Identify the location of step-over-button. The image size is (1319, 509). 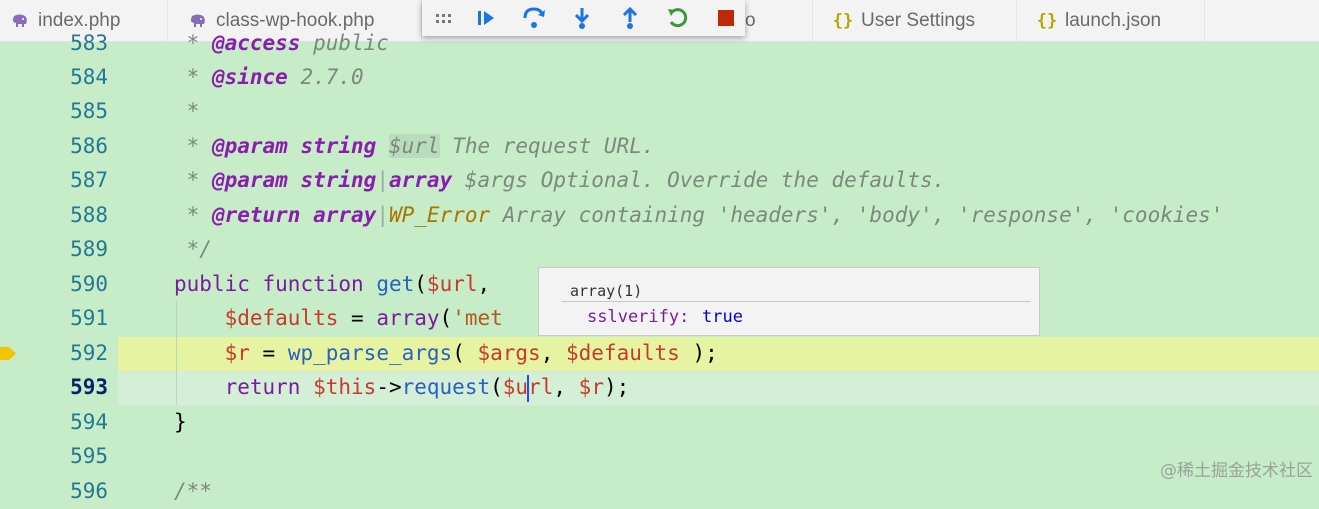
(534, 18).